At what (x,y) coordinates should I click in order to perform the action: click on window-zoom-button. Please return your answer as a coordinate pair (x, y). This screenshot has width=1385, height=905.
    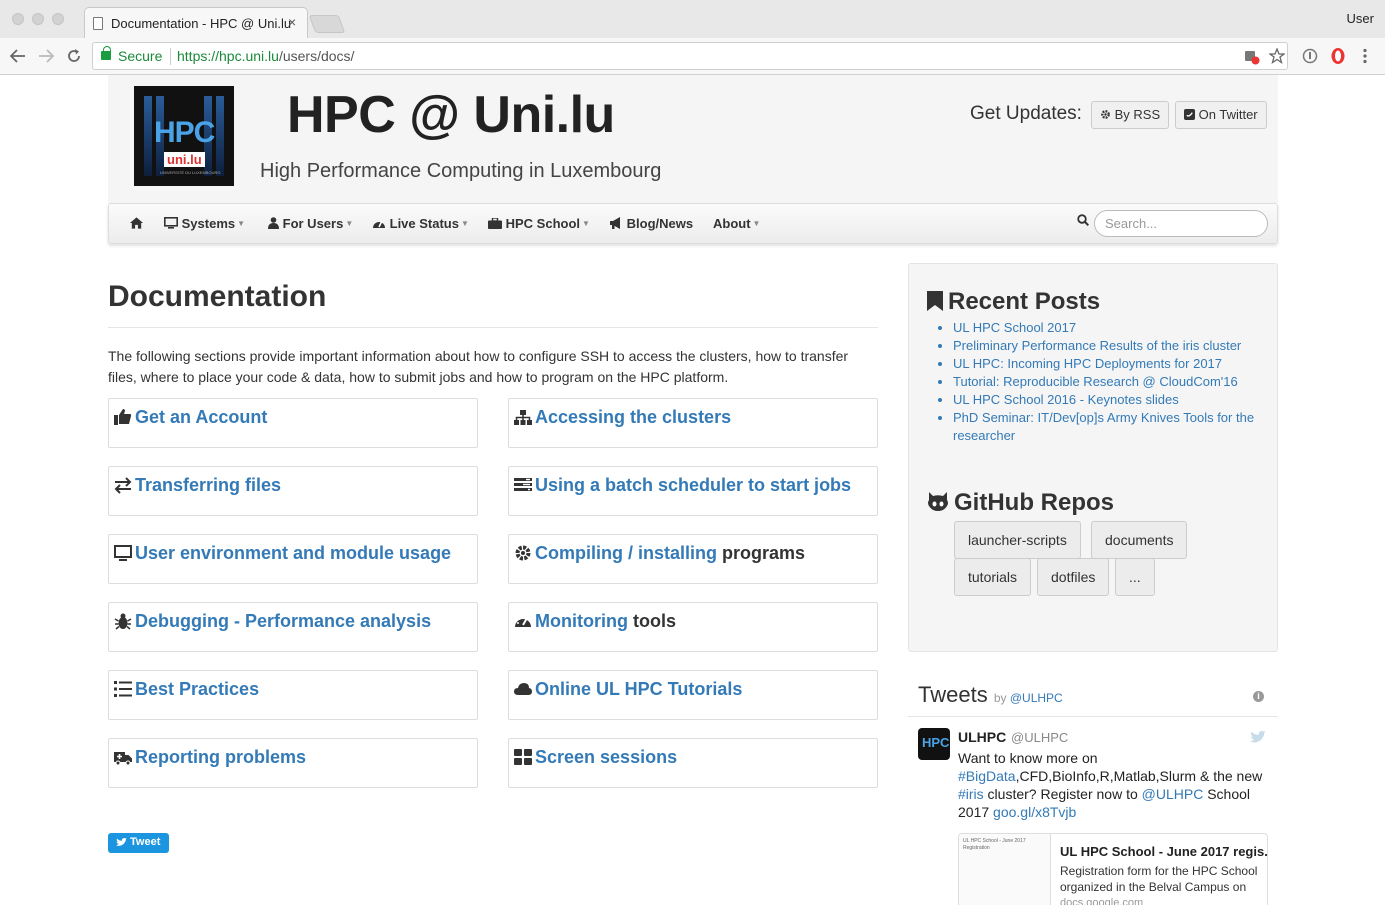
    Looking at the image, I should click on (58, 19).